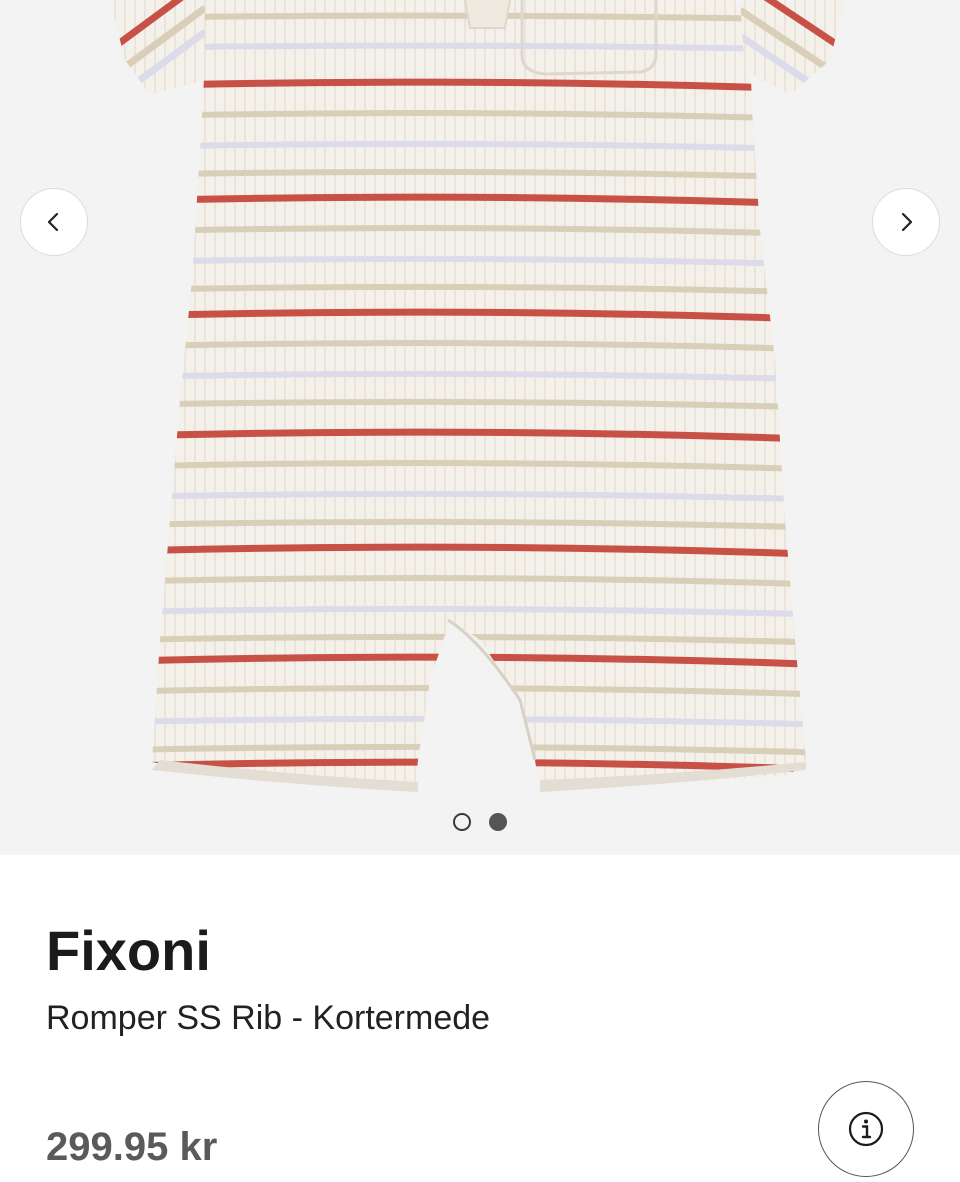  Describe the element at coordinates (128, 951) in the screenshot. I see `brand-name: Fixoni` at that location.